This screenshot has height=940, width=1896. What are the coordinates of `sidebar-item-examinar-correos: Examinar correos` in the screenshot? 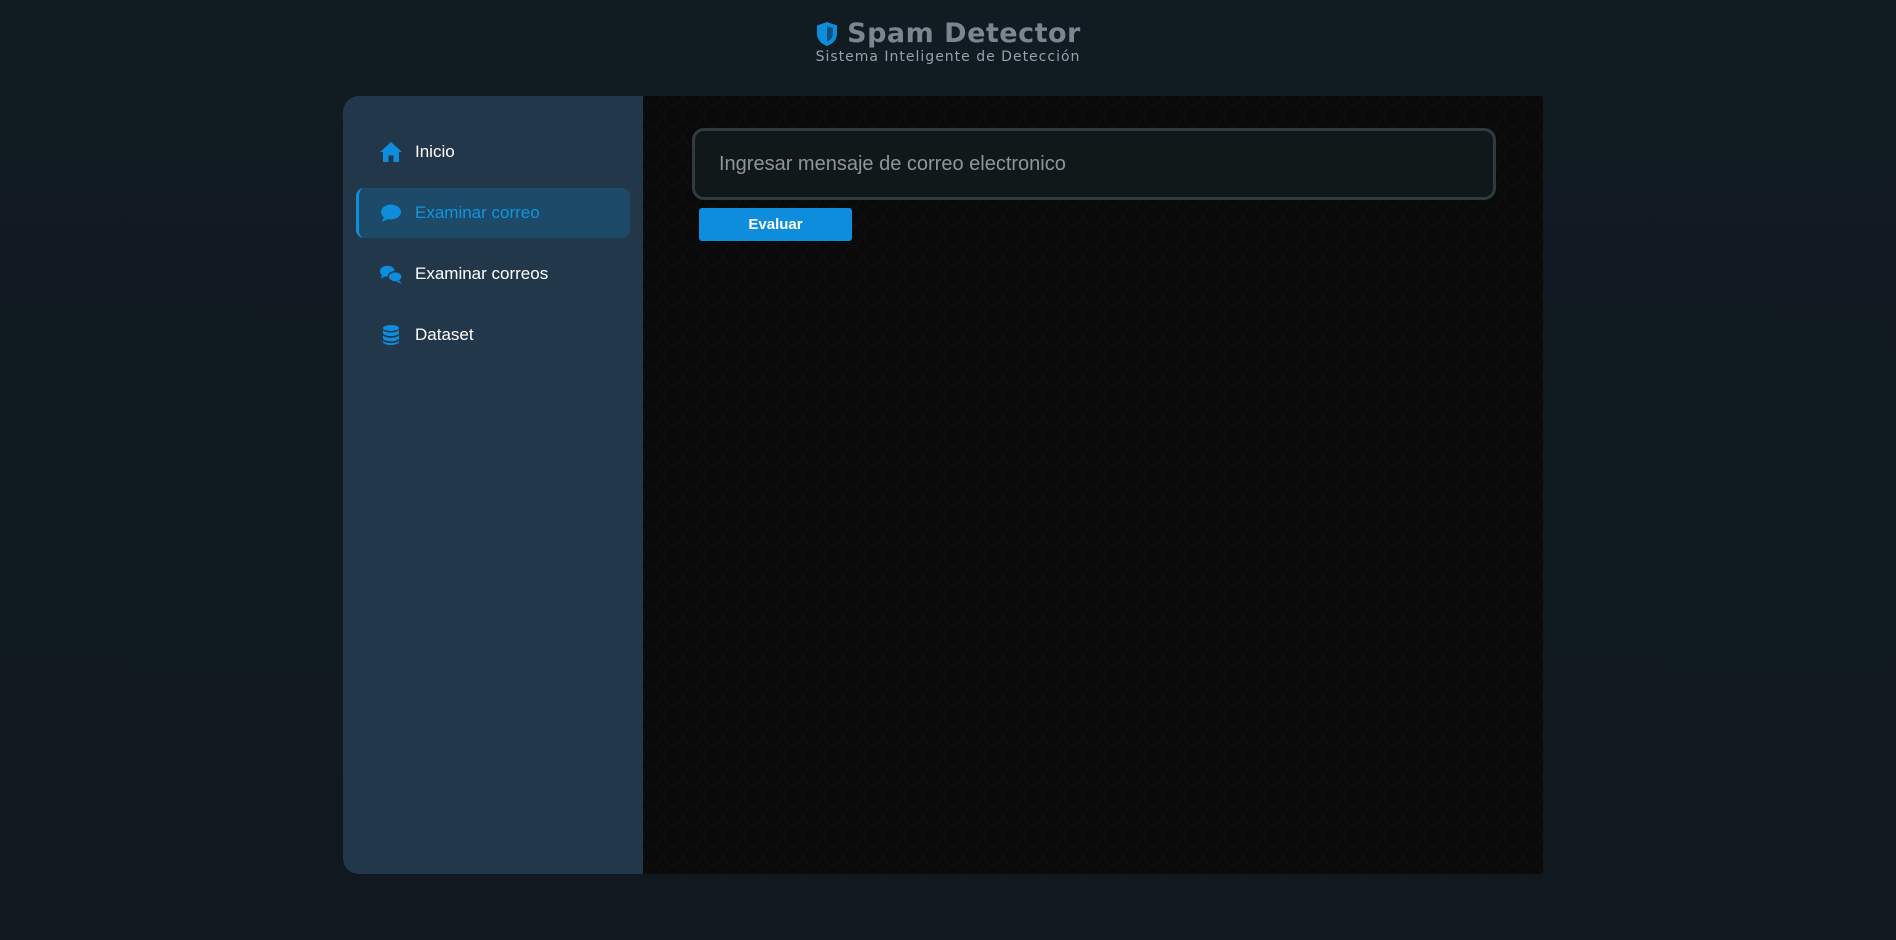 It's located at (493, 274).